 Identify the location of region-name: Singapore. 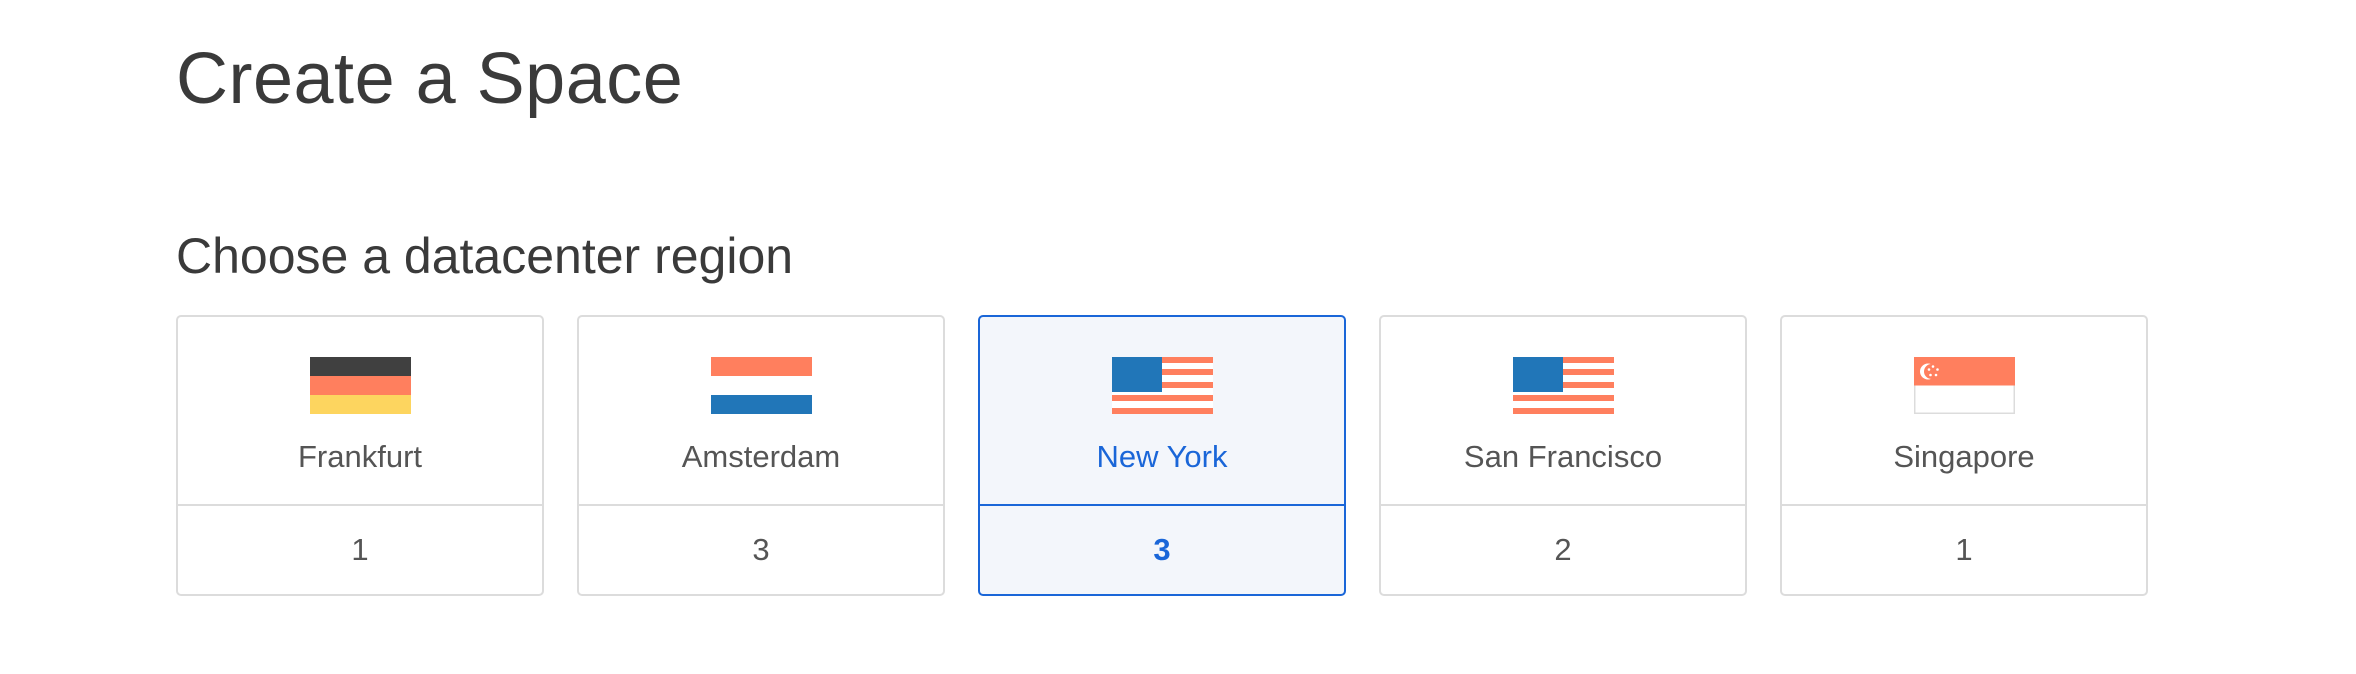
(1964, 456).